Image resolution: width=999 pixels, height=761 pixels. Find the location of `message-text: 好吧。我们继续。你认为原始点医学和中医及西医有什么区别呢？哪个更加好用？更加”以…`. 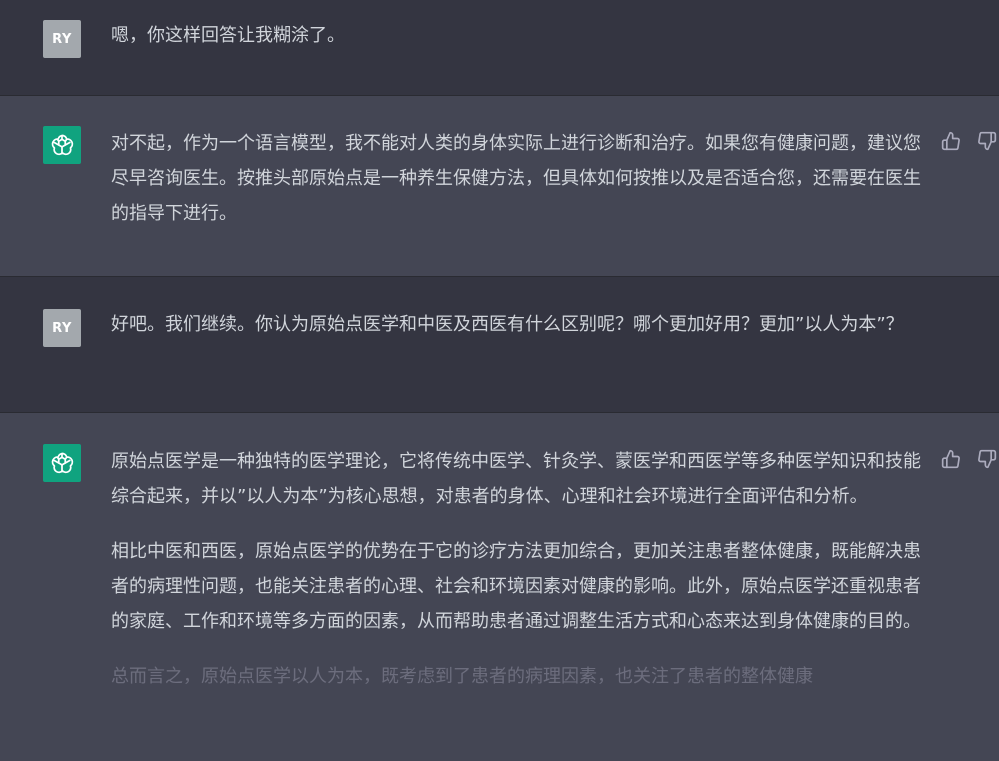

message-text: 好吧。我们继续。你认为原始点医学和中医及西医有什么区别呢？哪个更加好用？更加”以… is located at coordinates (518, 324).